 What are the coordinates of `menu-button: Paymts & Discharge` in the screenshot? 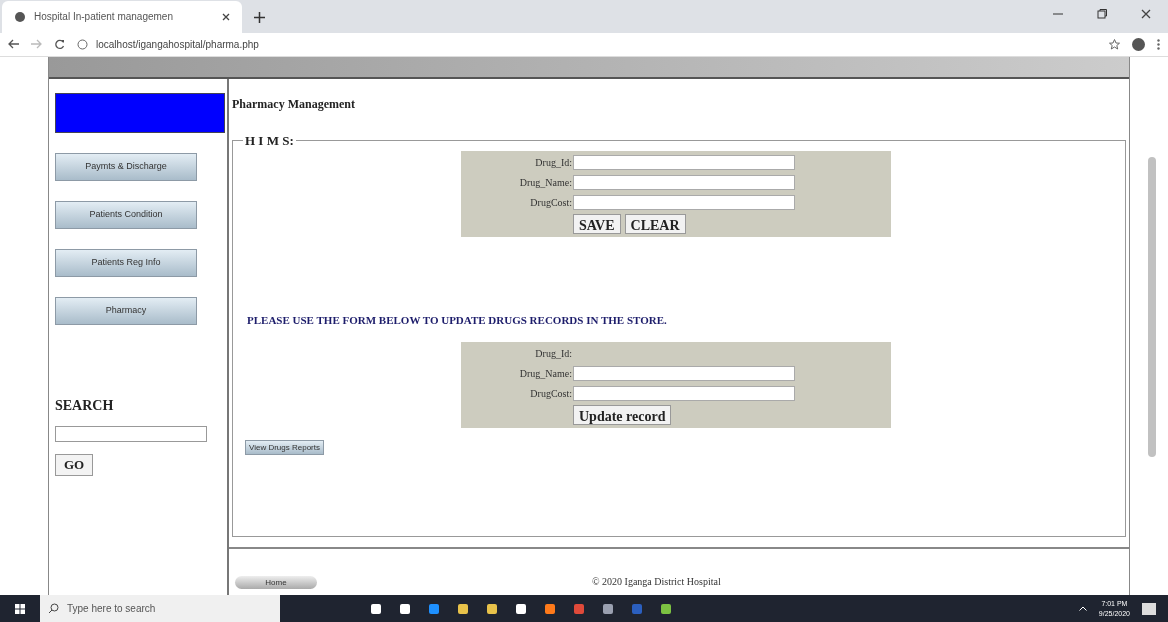 It's located at (126, 167).